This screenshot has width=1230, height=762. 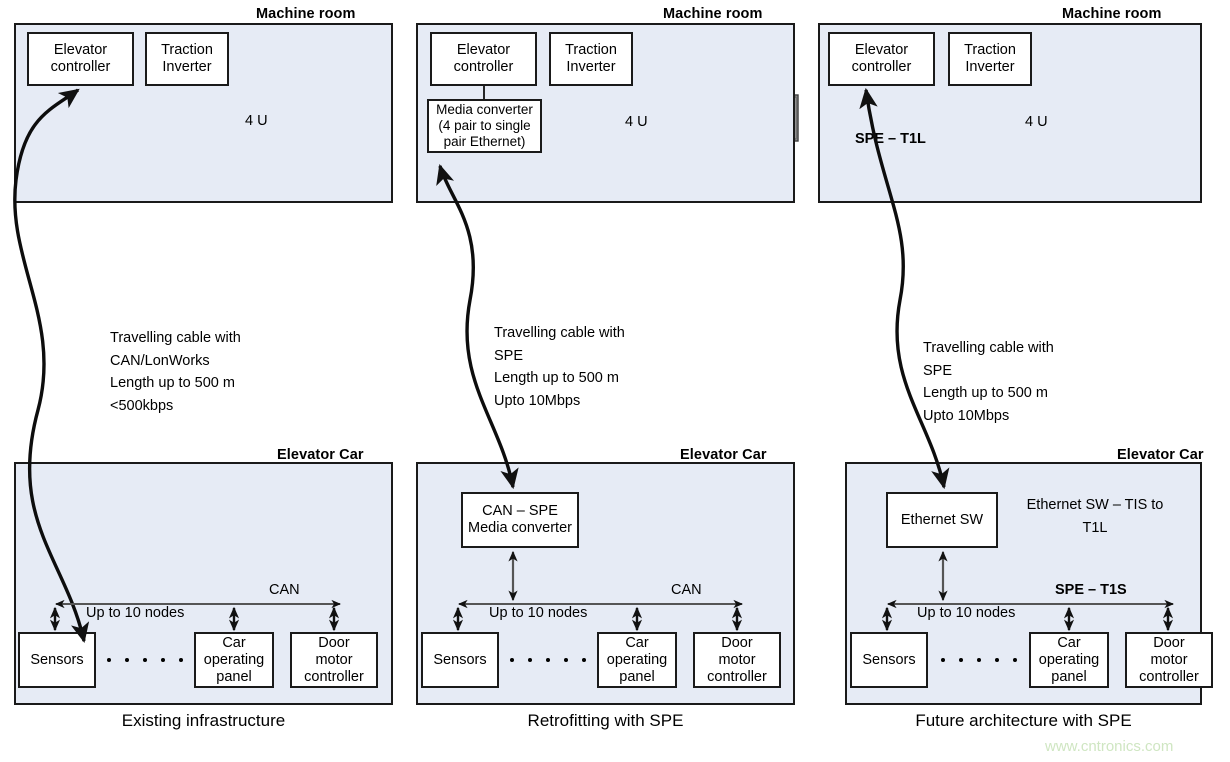 I want to click on bus-protocol-label-col1: CAN, so click(x=284, y=590).